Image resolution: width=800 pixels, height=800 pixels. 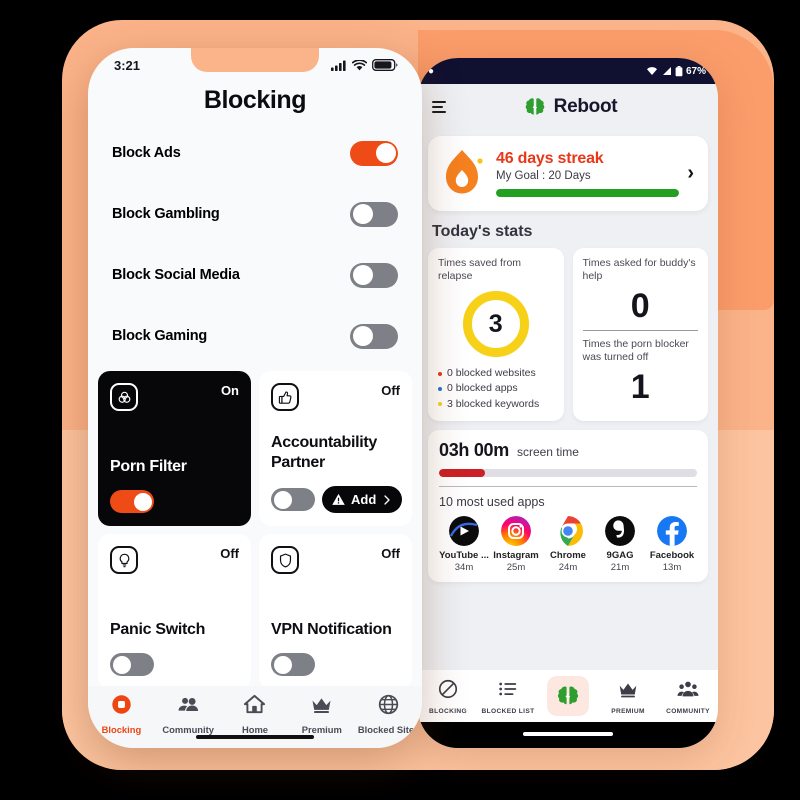 I want to click on nav-item-community: Community, so click(x=188, y=714).